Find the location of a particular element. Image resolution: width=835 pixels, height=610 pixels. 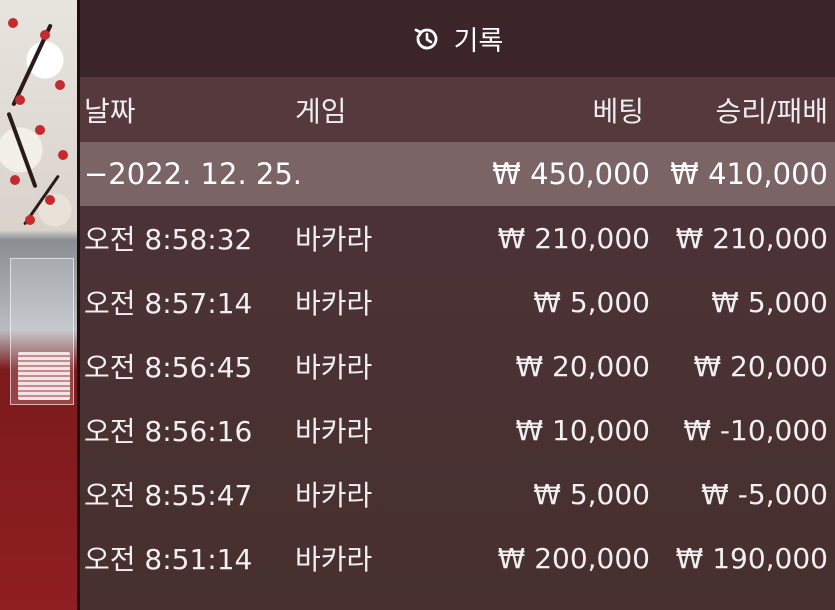

table-row: 오전 8:56:16 바카라 ₩ 10,000 ₩ -10,000 is located at coordinates (457, 430).